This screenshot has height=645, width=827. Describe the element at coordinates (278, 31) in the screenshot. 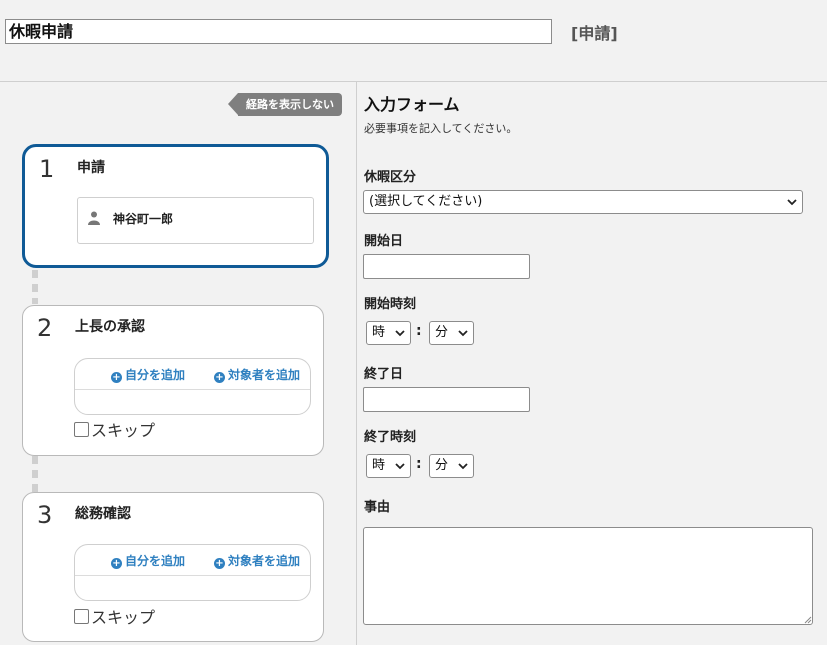

I see `title-field: 休暇申請` at that location.